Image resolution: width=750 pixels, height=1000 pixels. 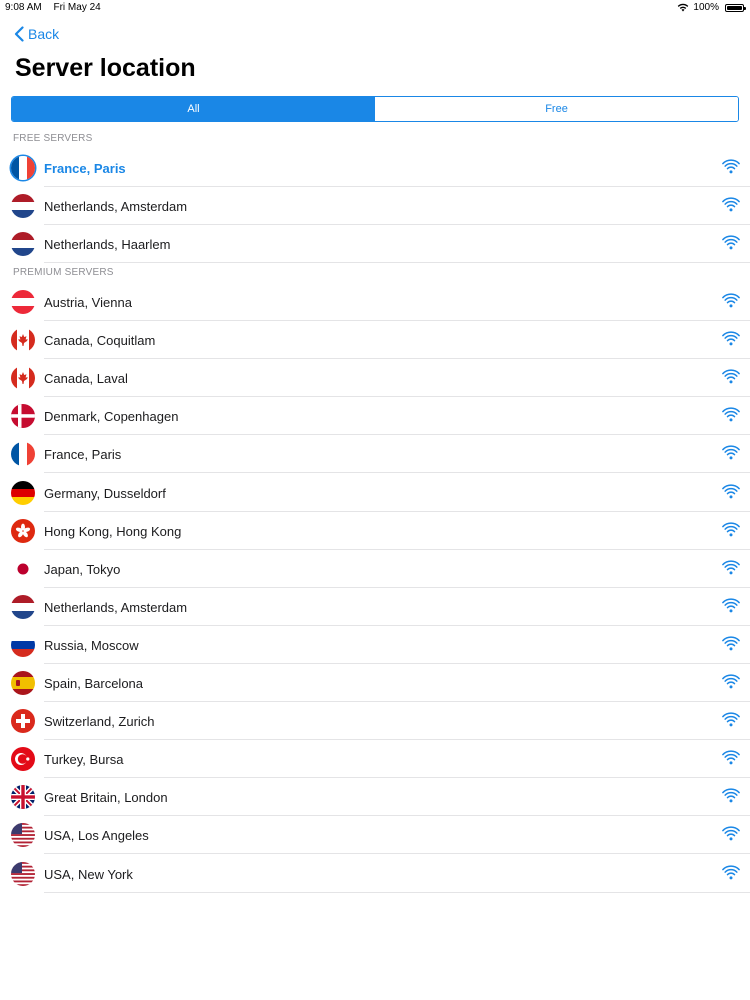 I want to click on chevron-left-icon, so click(x=19, y=34).